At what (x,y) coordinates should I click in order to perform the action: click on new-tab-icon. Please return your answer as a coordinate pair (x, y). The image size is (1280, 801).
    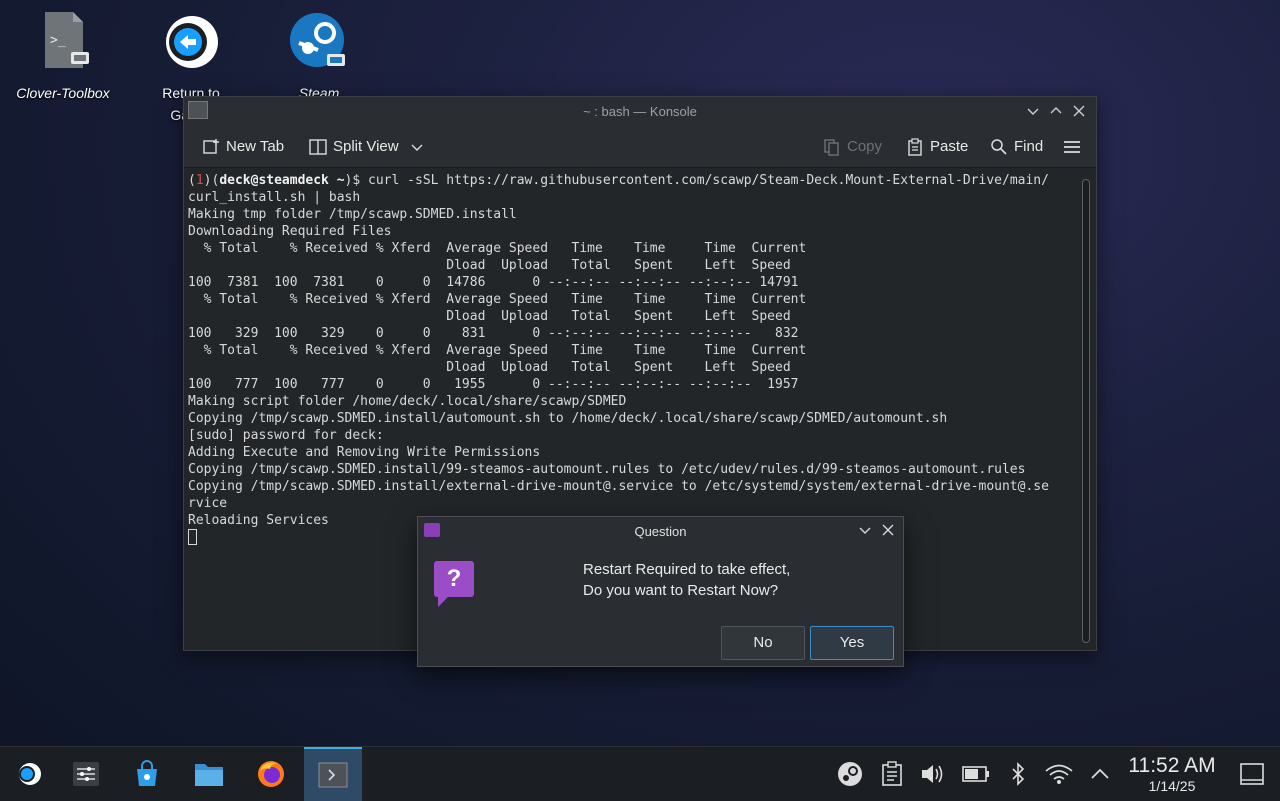
    Looking at the image, I should click on (211, 147).